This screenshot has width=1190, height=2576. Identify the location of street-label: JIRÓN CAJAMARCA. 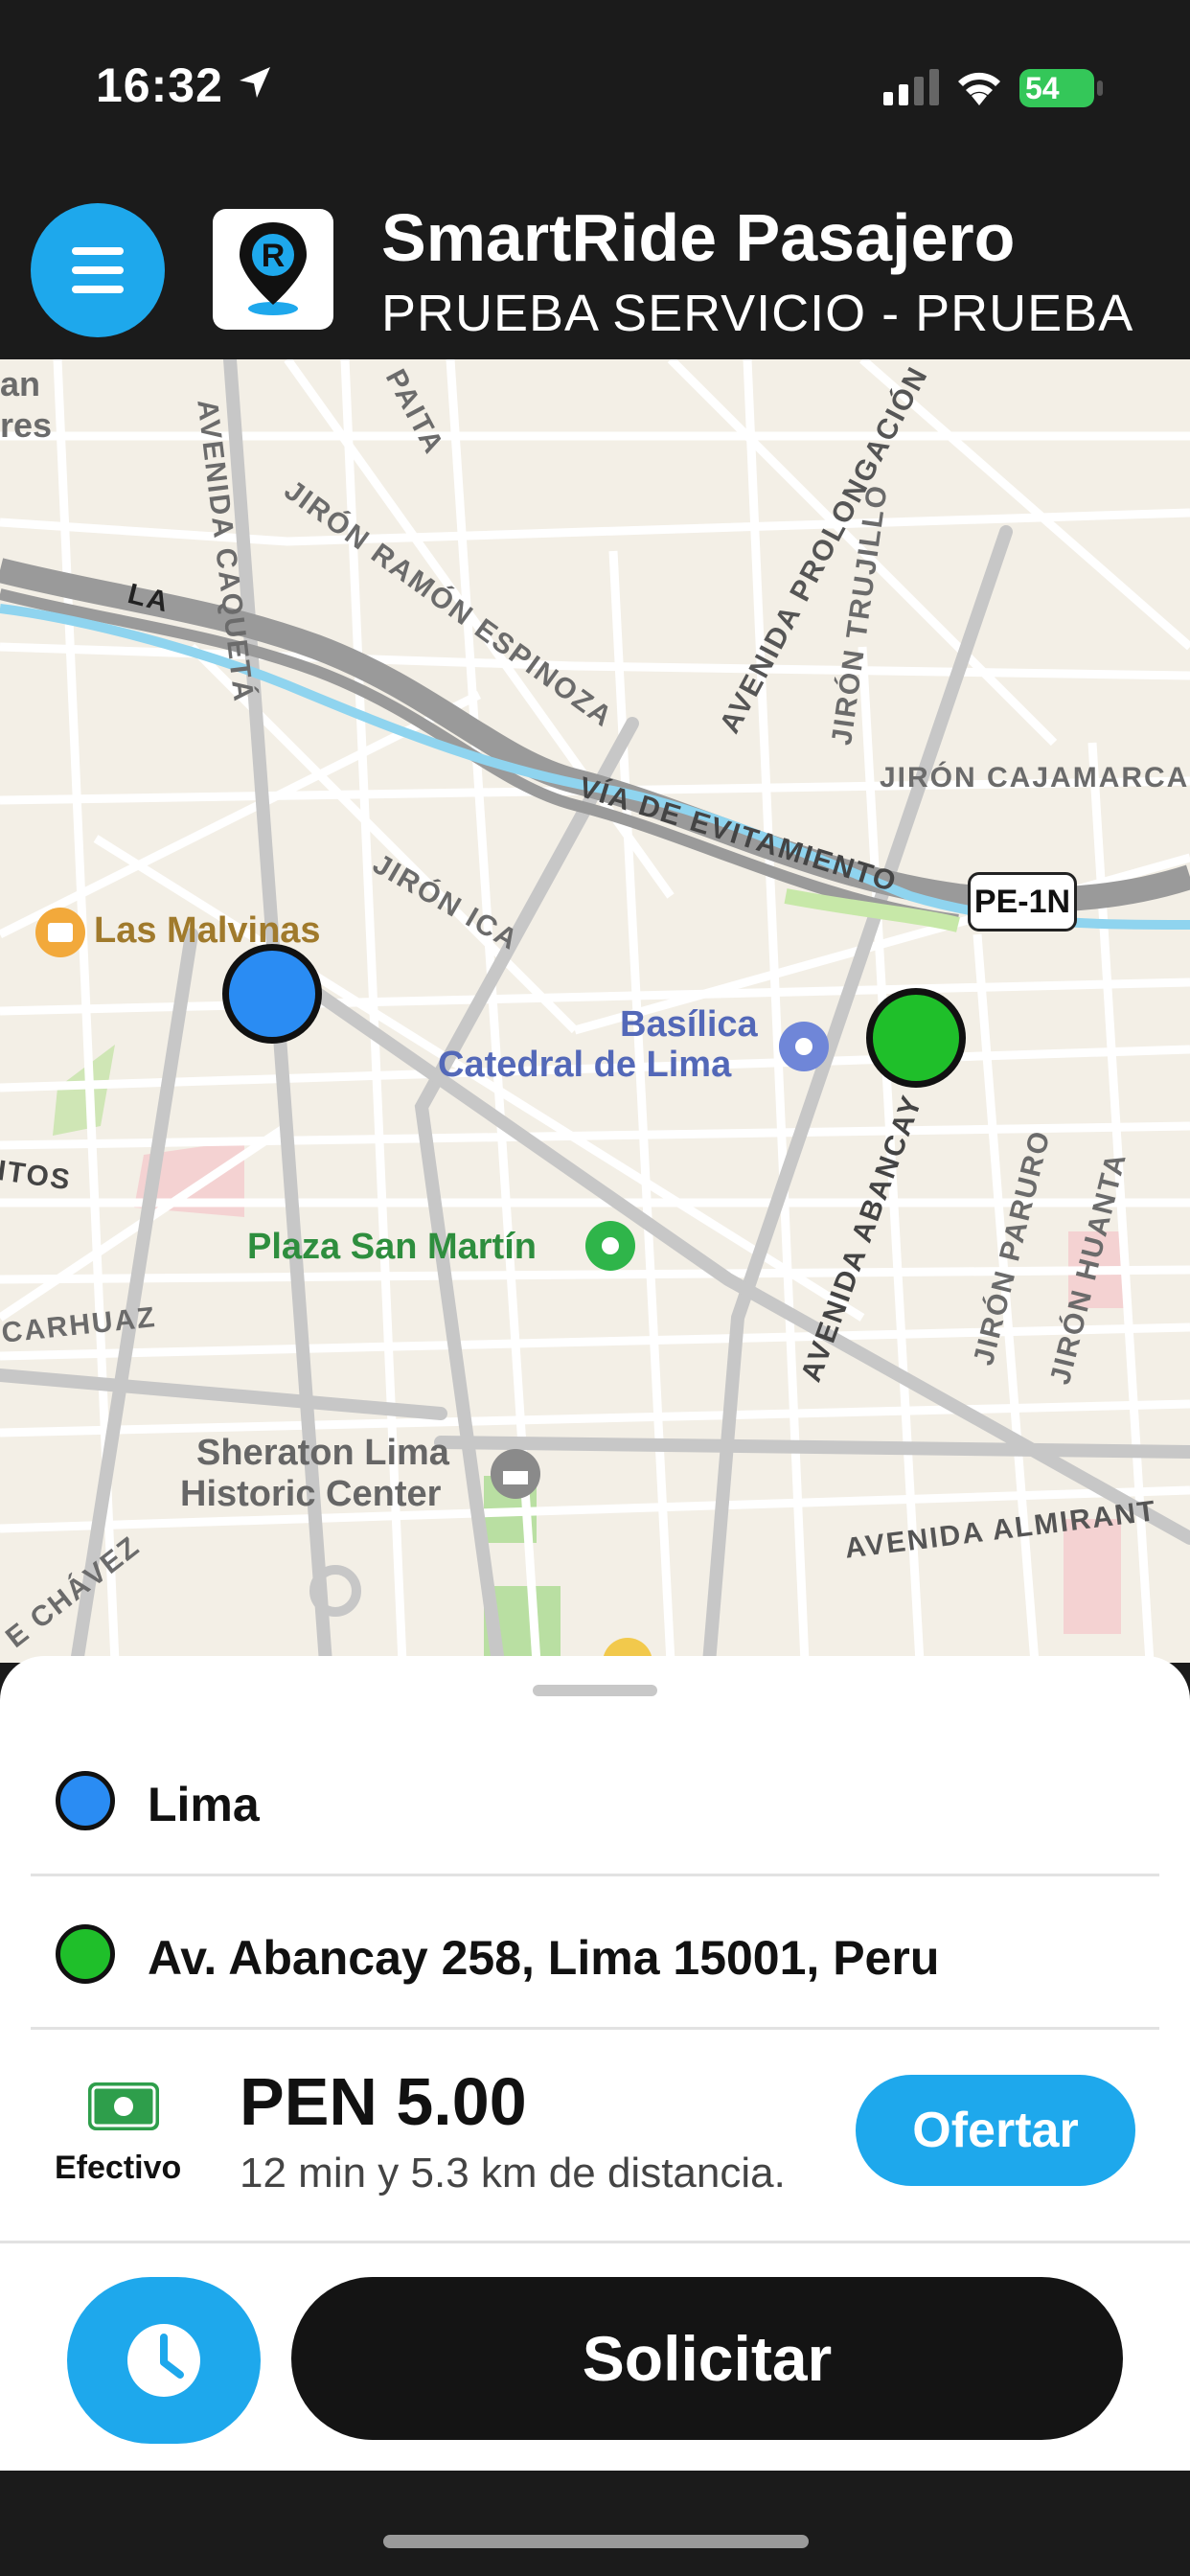
(1035, 778).